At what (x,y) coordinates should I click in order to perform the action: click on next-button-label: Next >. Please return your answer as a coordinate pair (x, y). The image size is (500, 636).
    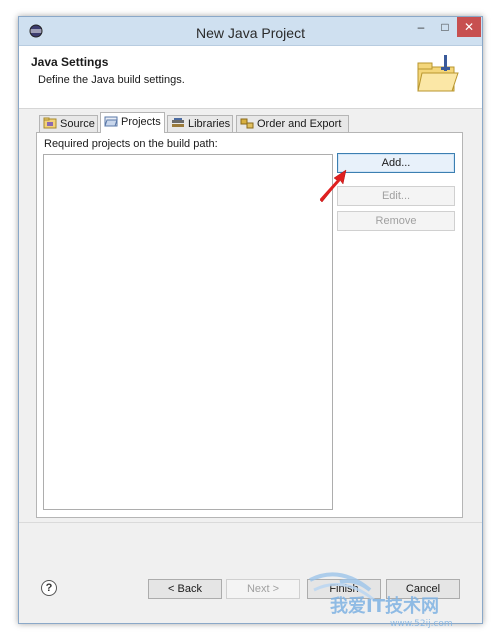
    Looking at the image, I should click on (263, 589).